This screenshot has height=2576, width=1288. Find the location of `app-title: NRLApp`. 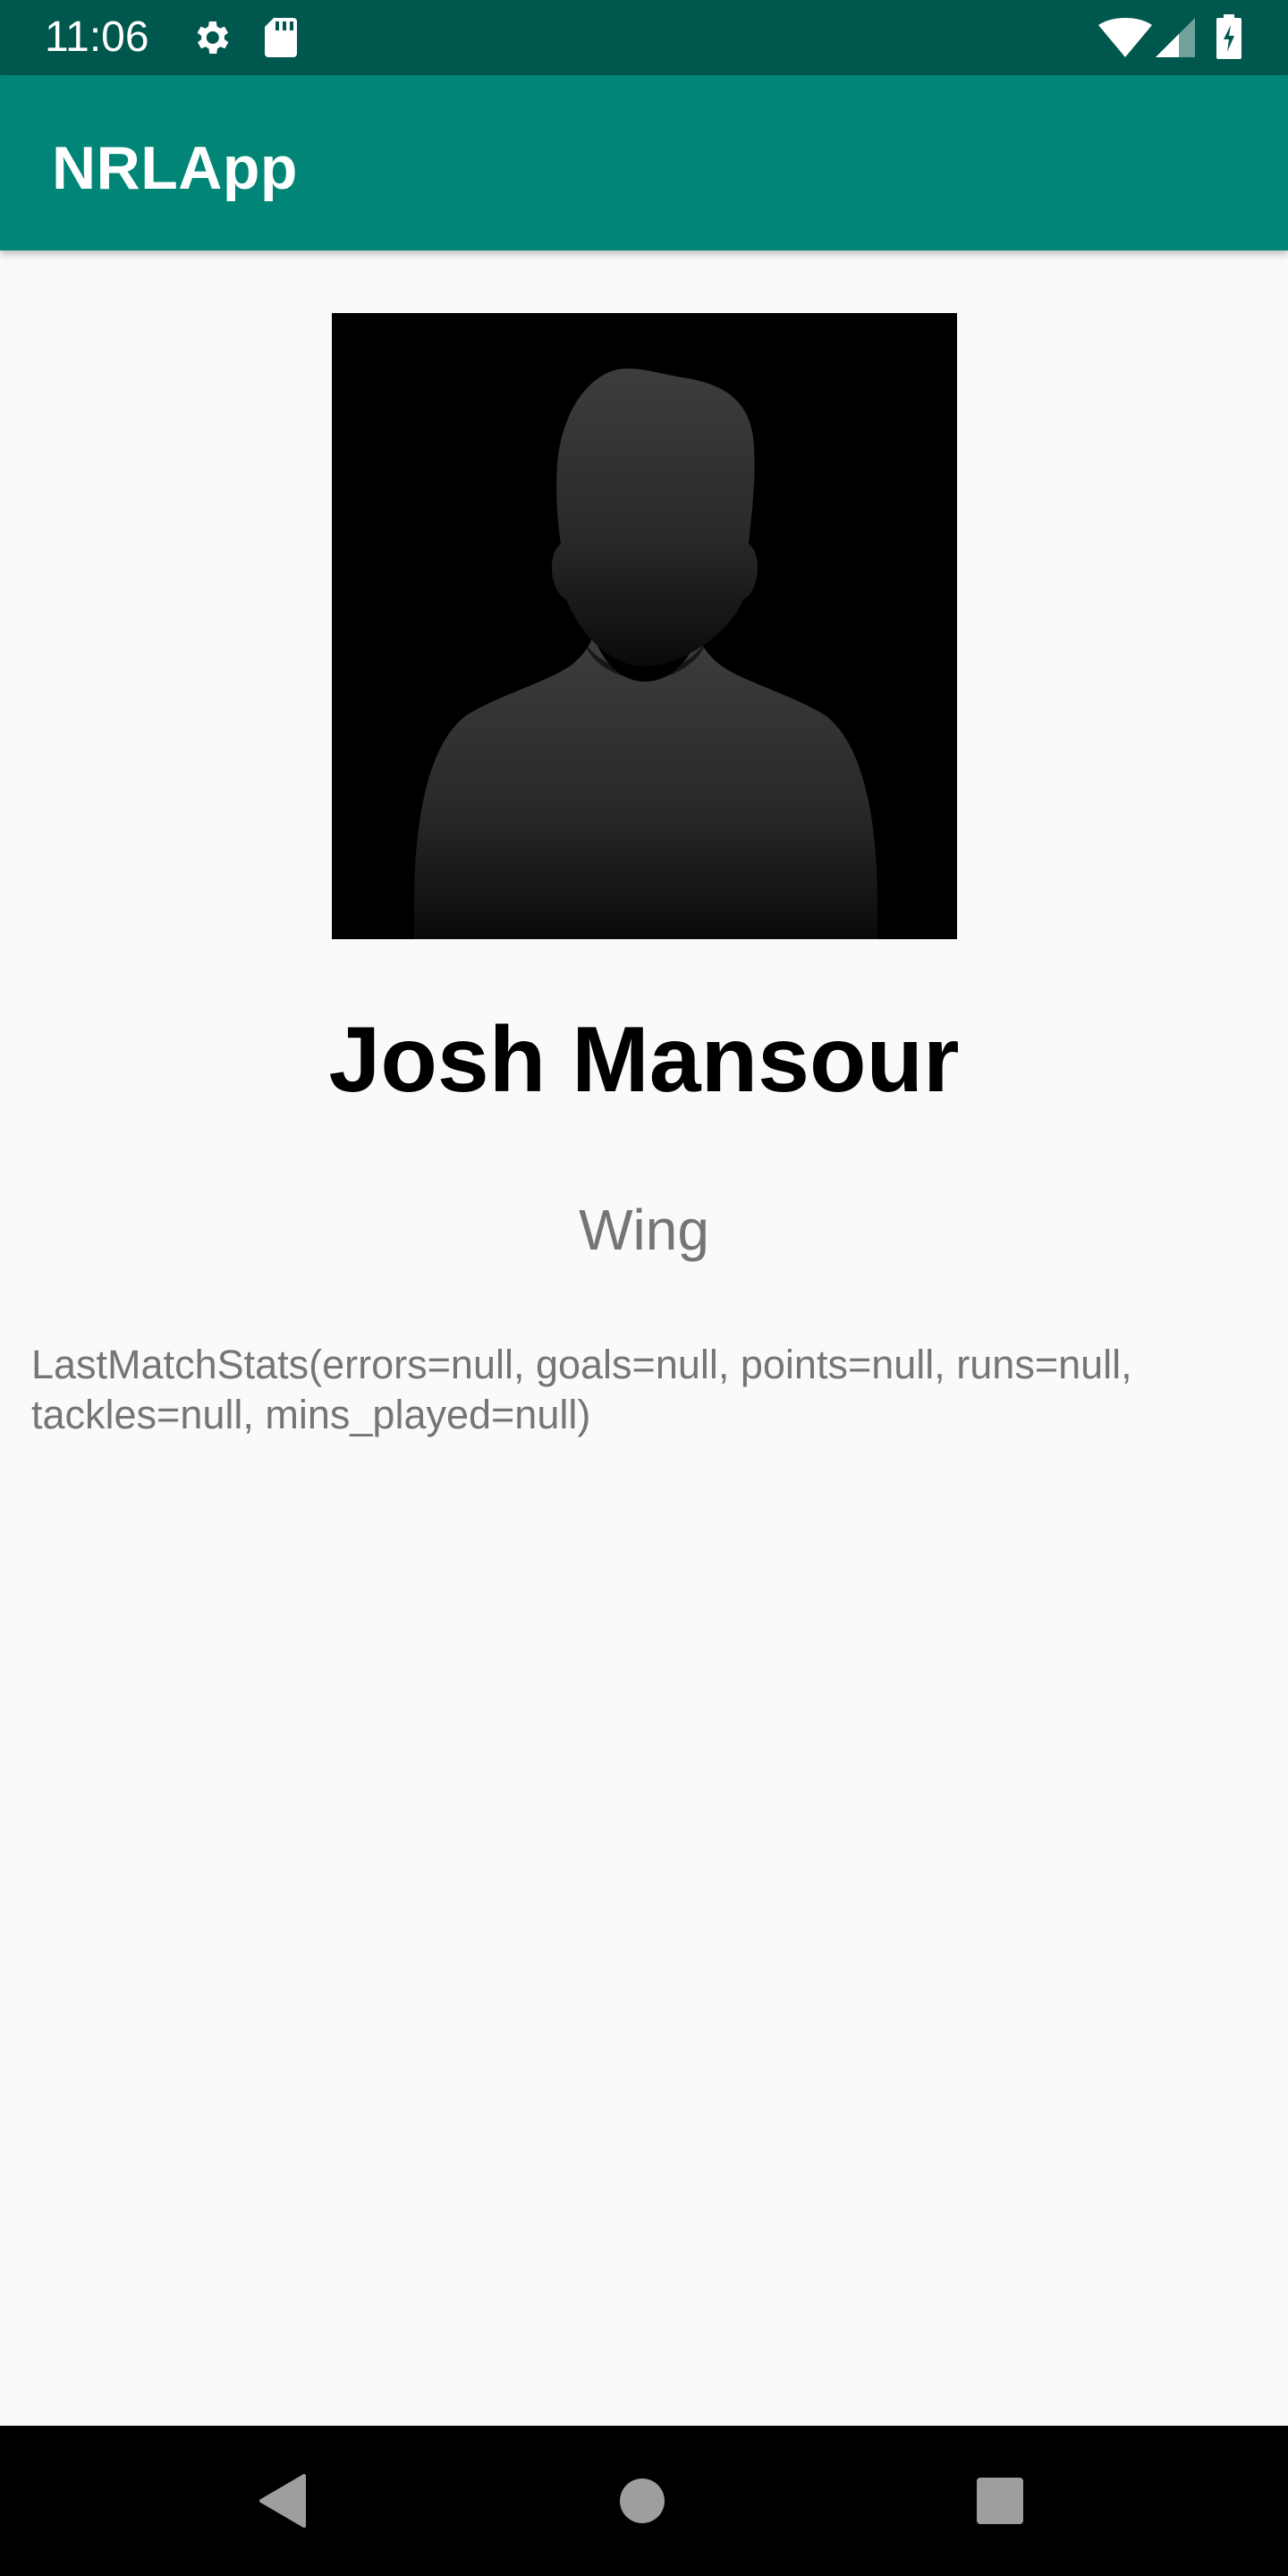

app-title: NRLApp is located at coordinates (175, 168).